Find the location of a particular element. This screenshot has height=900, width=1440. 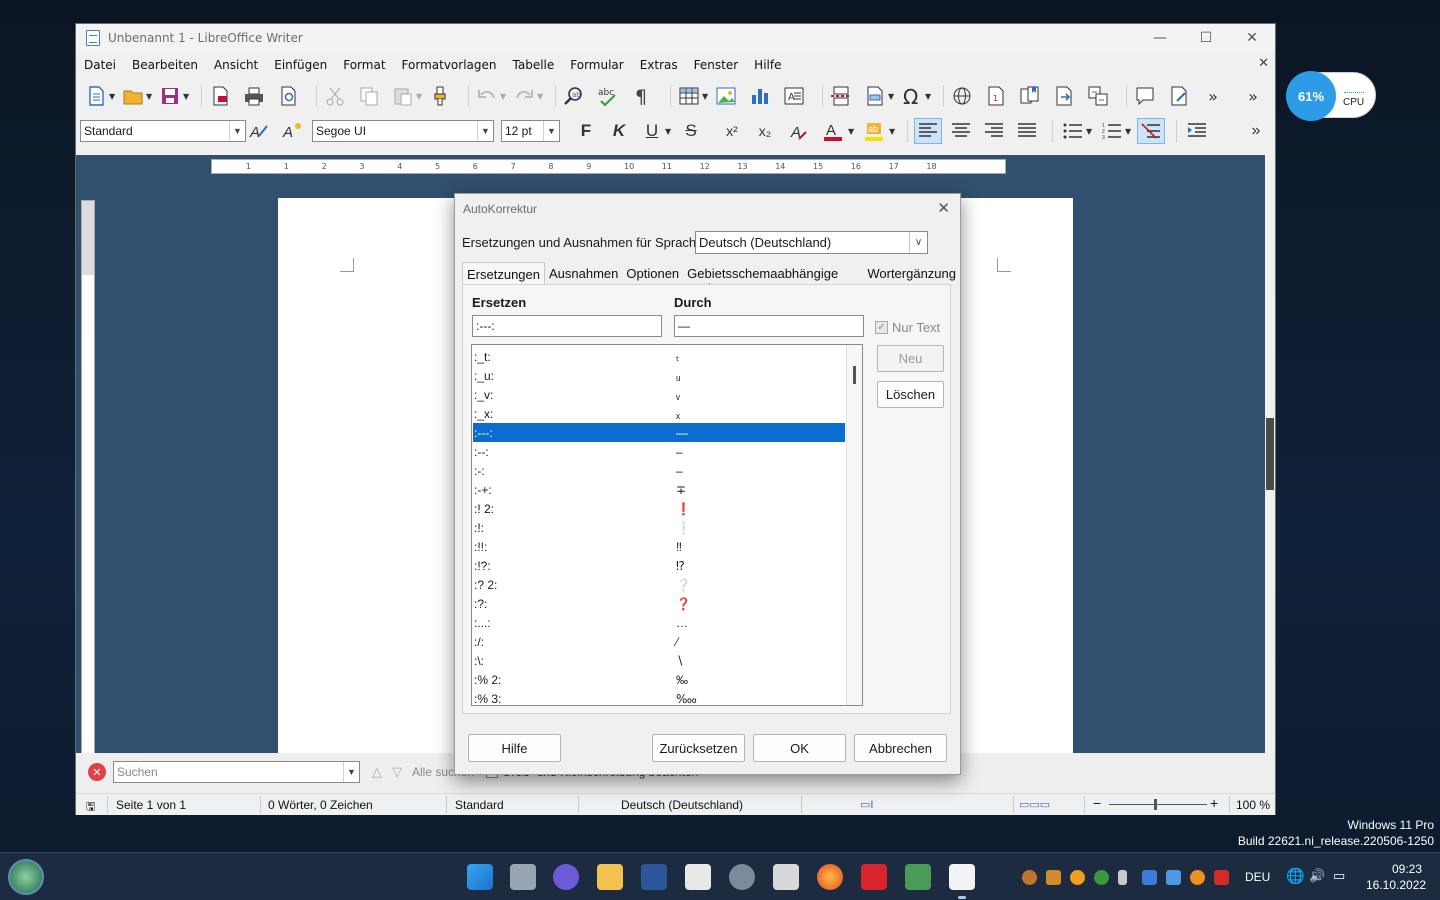

clock-date: 16.10.2022 is located at coordinates (1396, 885).